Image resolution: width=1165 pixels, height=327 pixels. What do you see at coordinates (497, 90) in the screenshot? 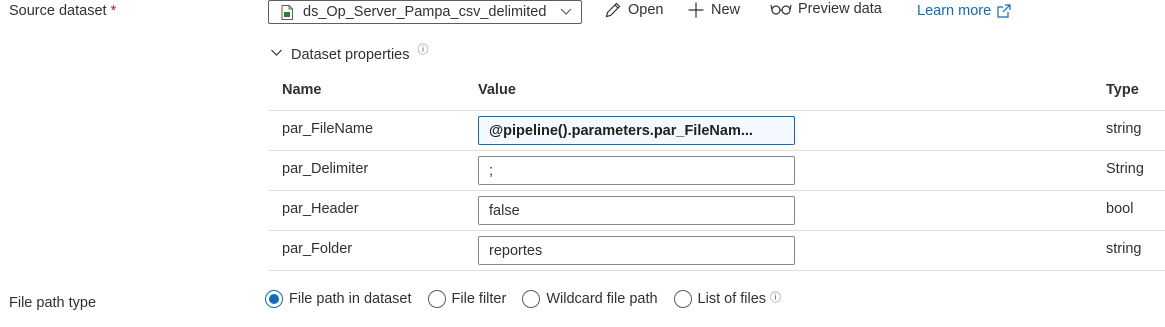
I see `column-header-value: Value` at bounding box center [497, 90].